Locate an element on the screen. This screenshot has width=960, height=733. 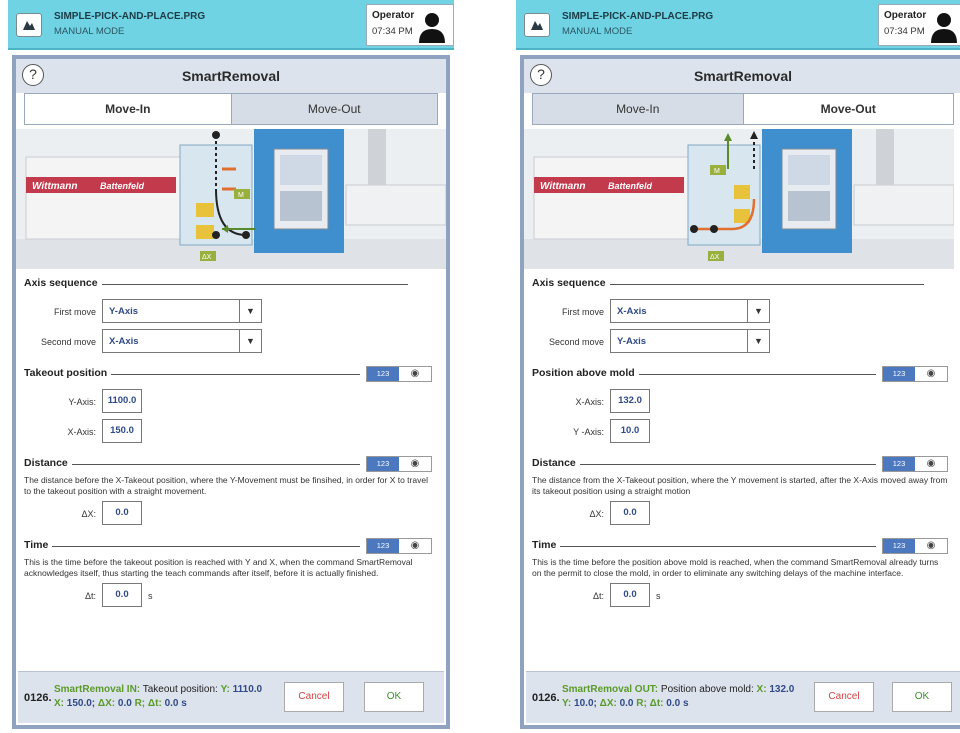
brand-battenfeld: Battenfeld is located at coordinates (630, 186).